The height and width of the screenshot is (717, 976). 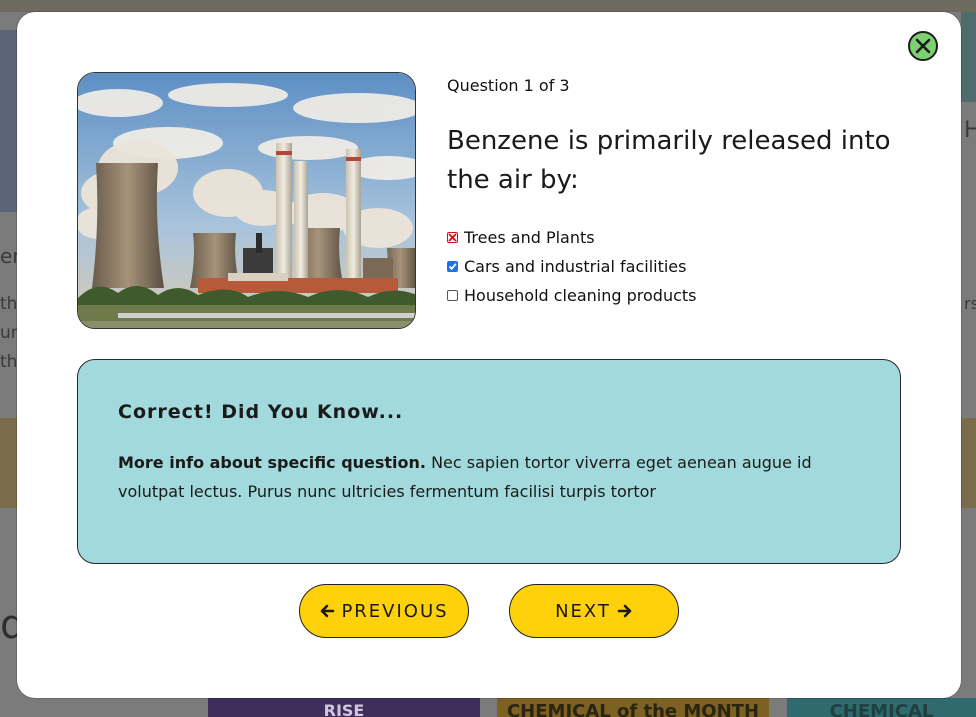 I want to click on next-button: NEXT, so click(x=594, y=611).